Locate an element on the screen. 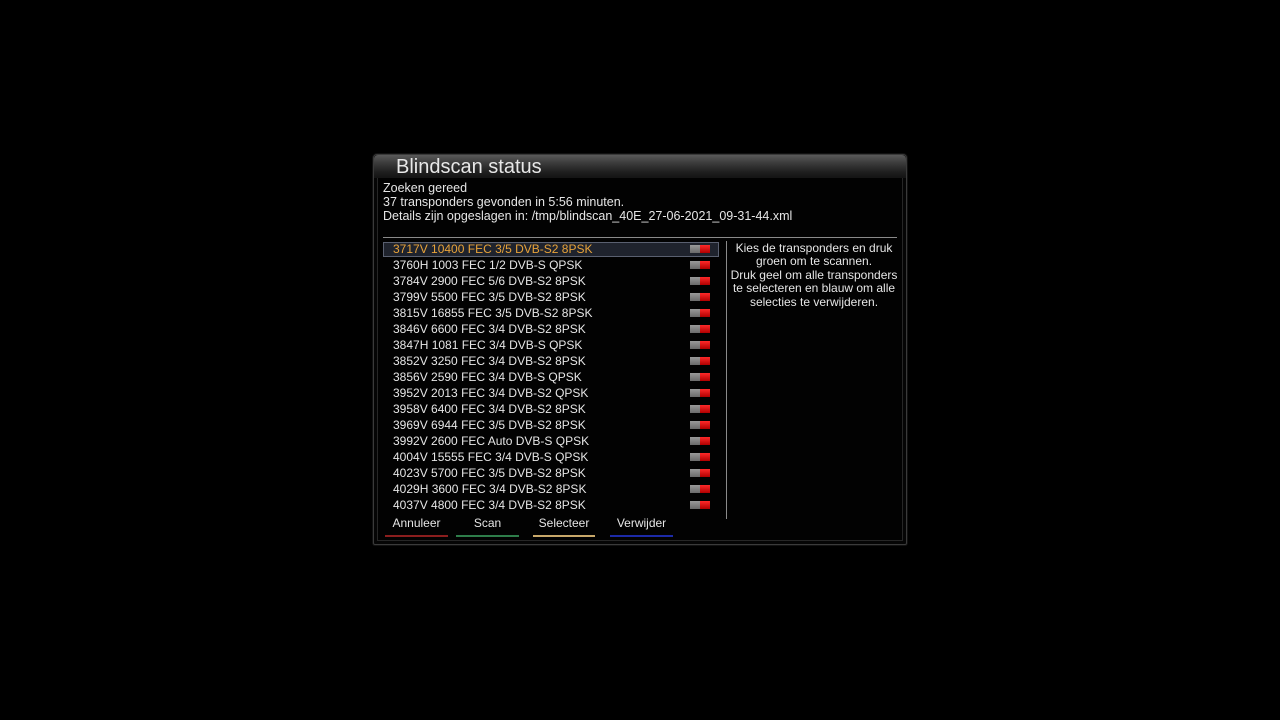 This screenshot has height=720, width=1280. transponder-row: 3815V 16855 FEC 3/5 DVB-S2 8PSK is located at coordinates (551, 313).